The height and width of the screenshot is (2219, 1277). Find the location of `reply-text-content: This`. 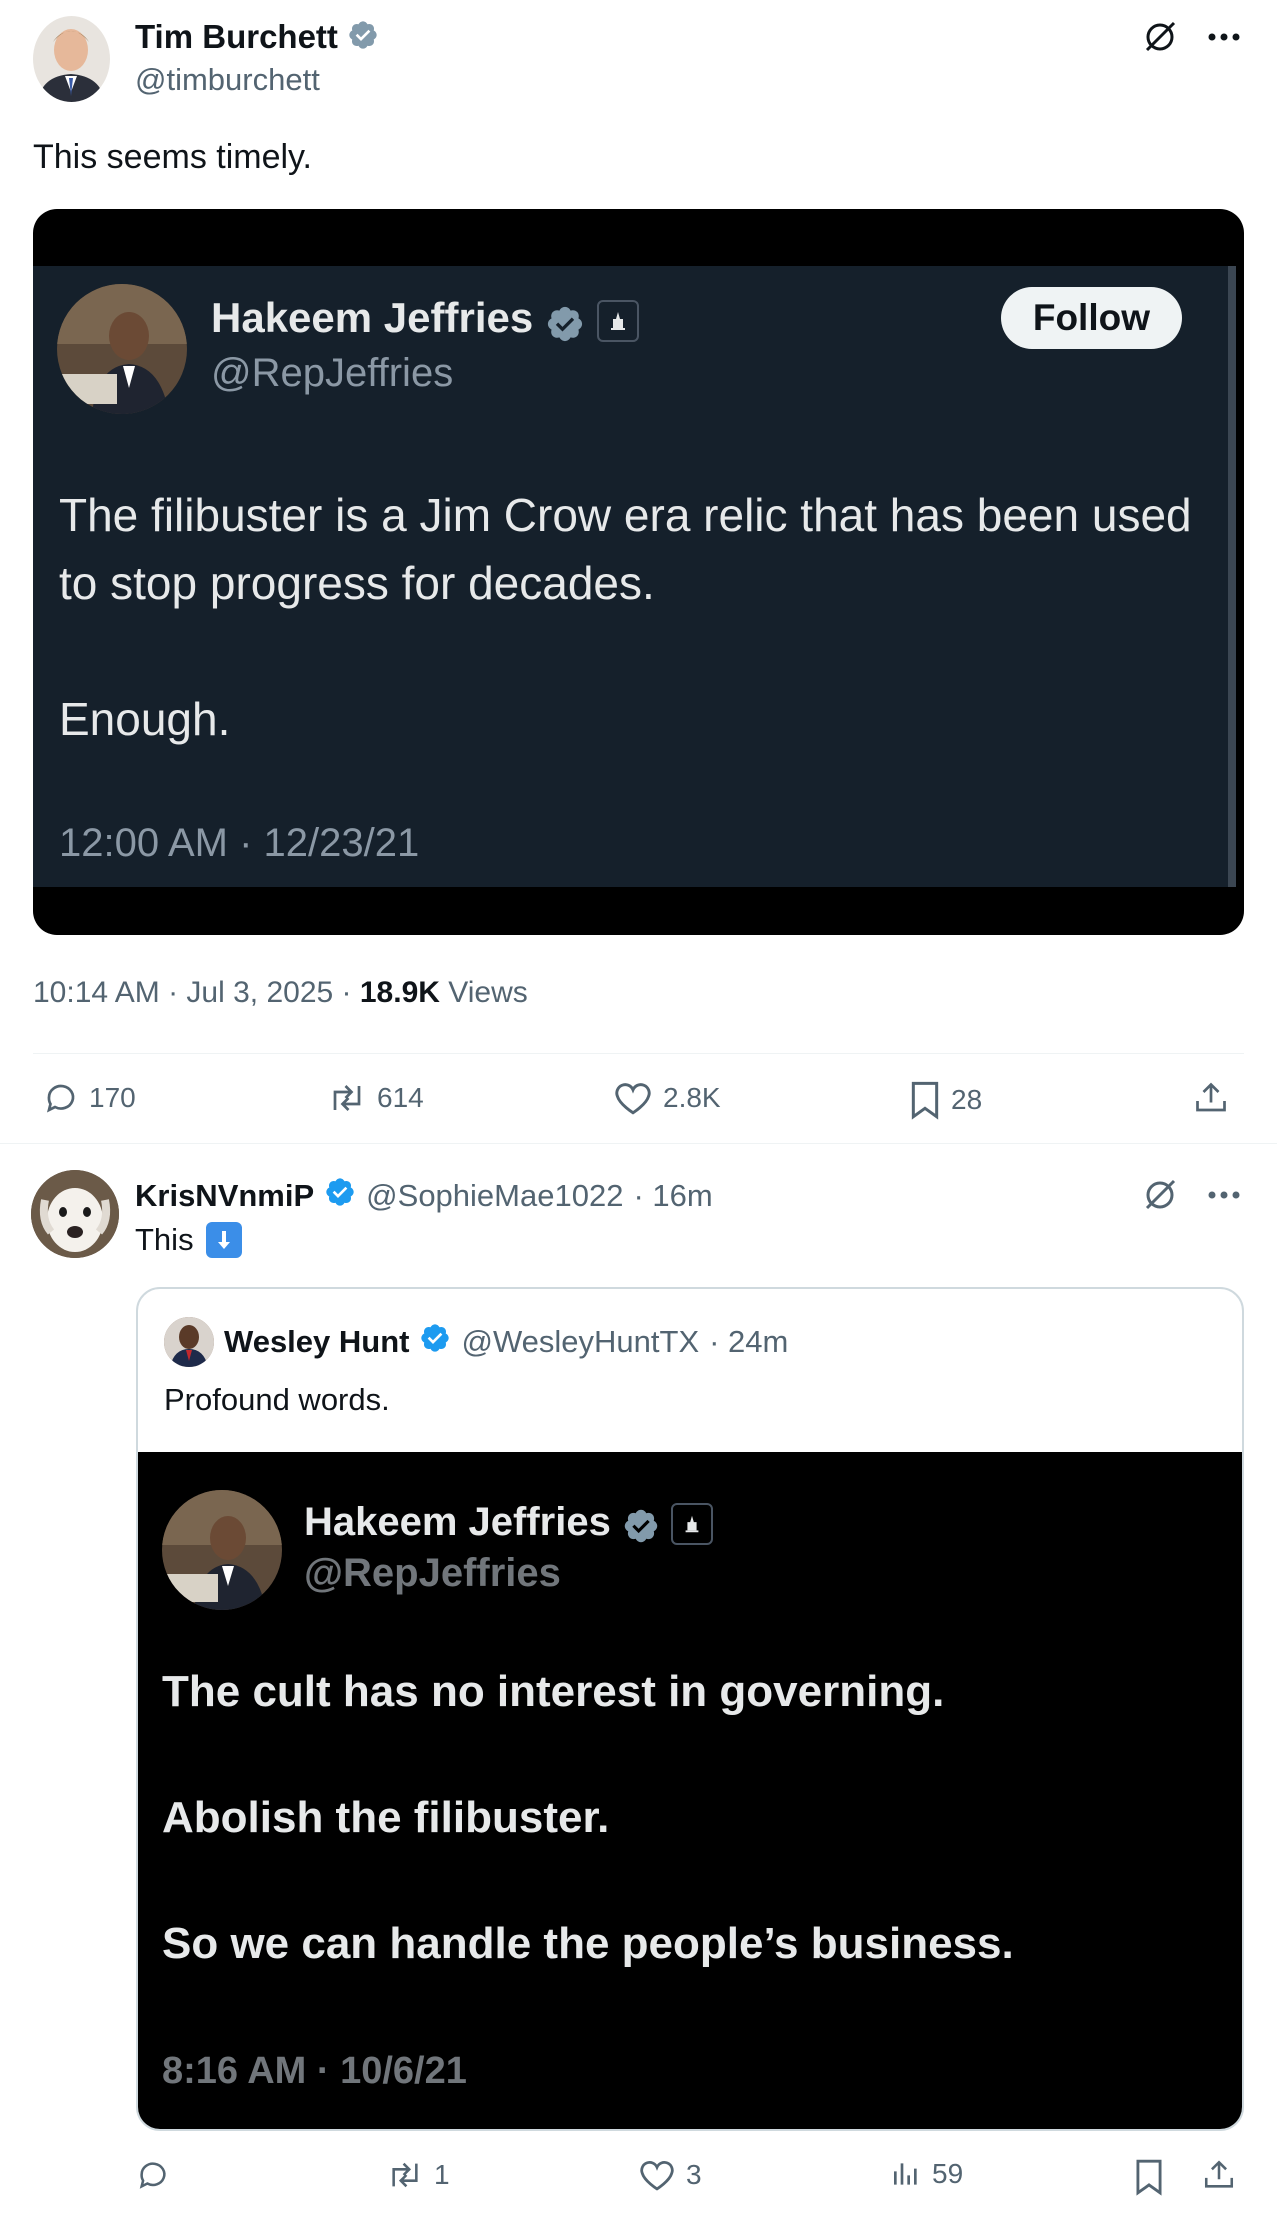

reply-text-content: This is located at coordinates (164, 1239).